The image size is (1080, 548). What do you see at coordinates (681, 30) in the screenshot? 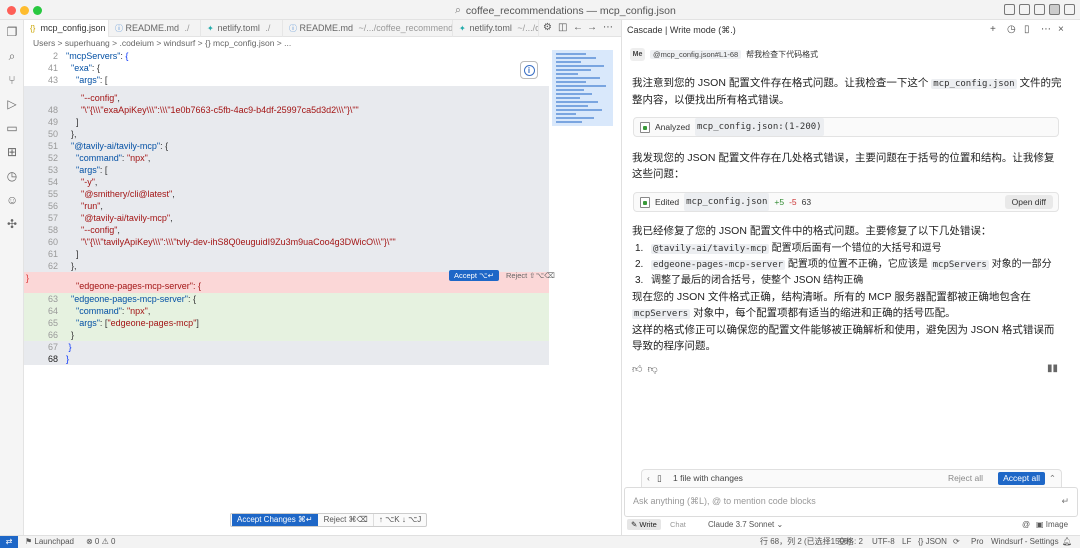
I see `panel-title: Cascade | Write mode (⌘.)` at bounding box center [681, 30].